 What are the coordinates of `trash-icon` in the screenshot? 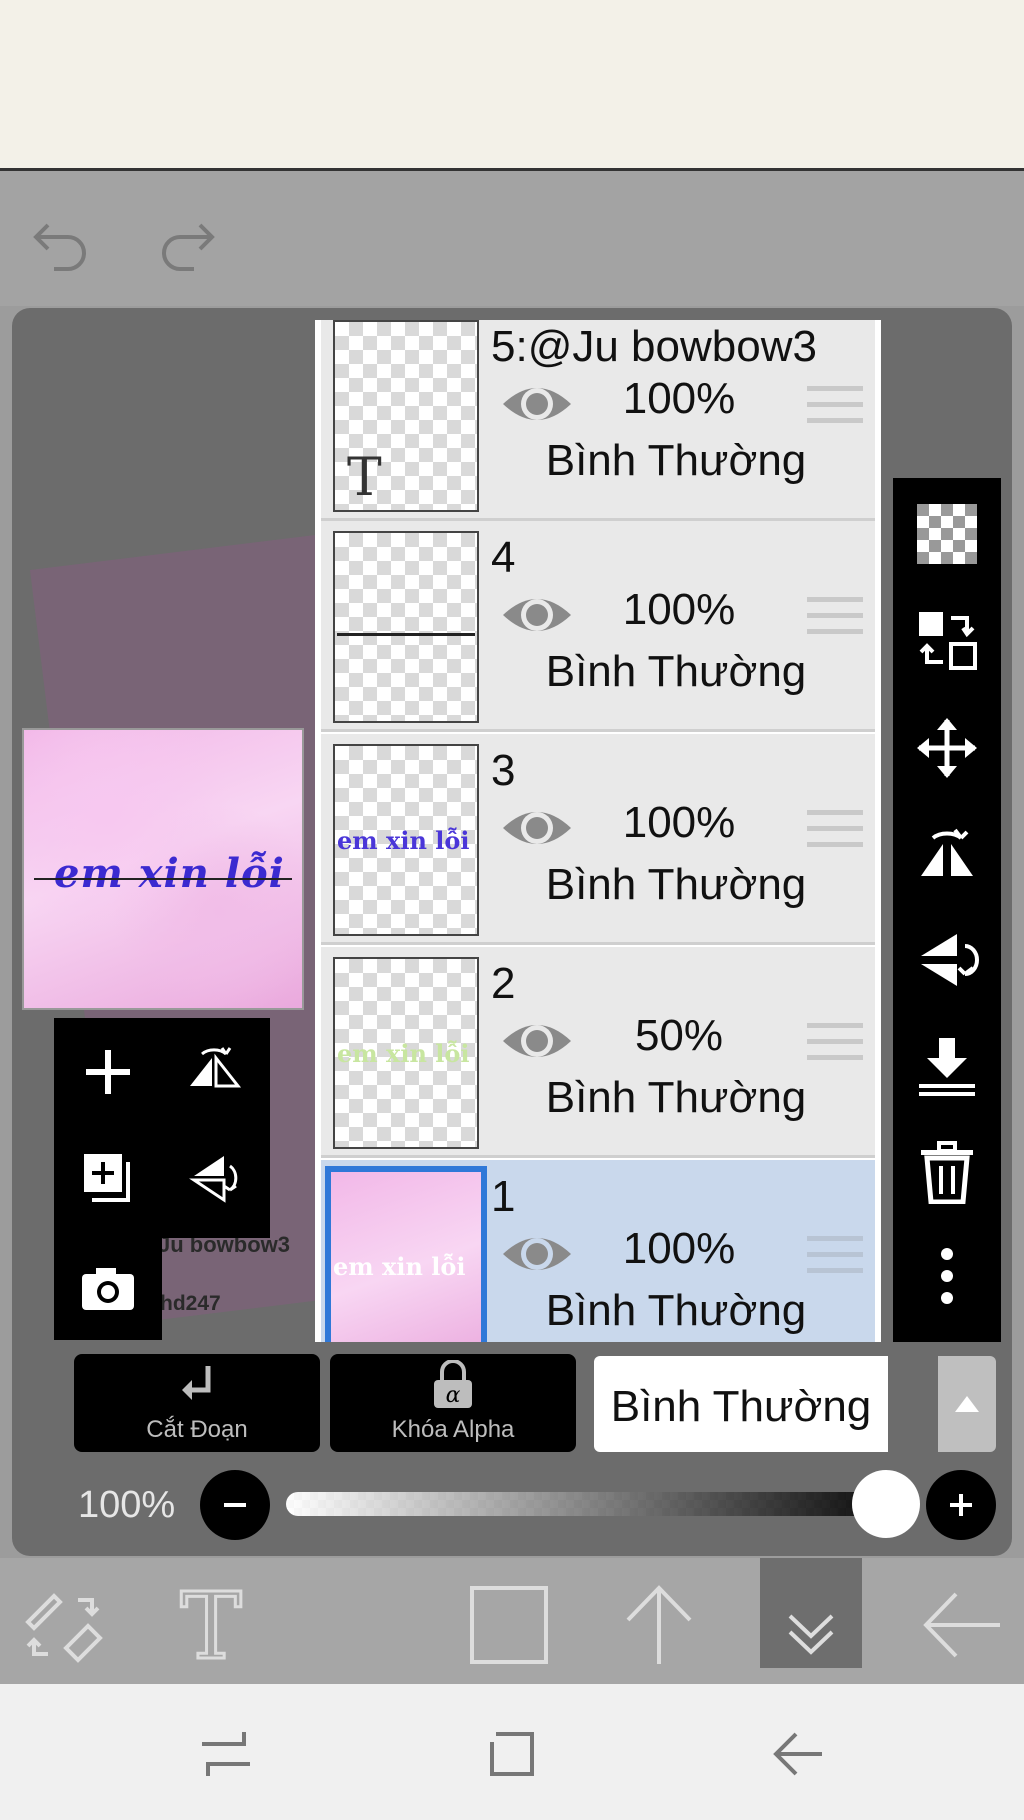 It's located at (947, 1172).